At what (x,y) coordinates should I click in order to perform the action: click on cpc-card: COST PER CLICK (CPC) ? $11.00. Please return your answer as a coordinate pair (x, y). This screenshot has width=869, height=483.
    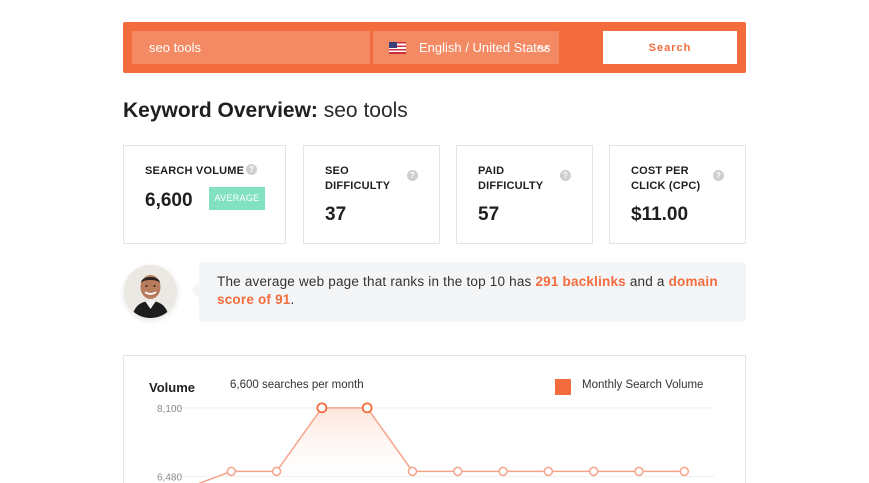
    Looking at the image, I should click on (677, 194).